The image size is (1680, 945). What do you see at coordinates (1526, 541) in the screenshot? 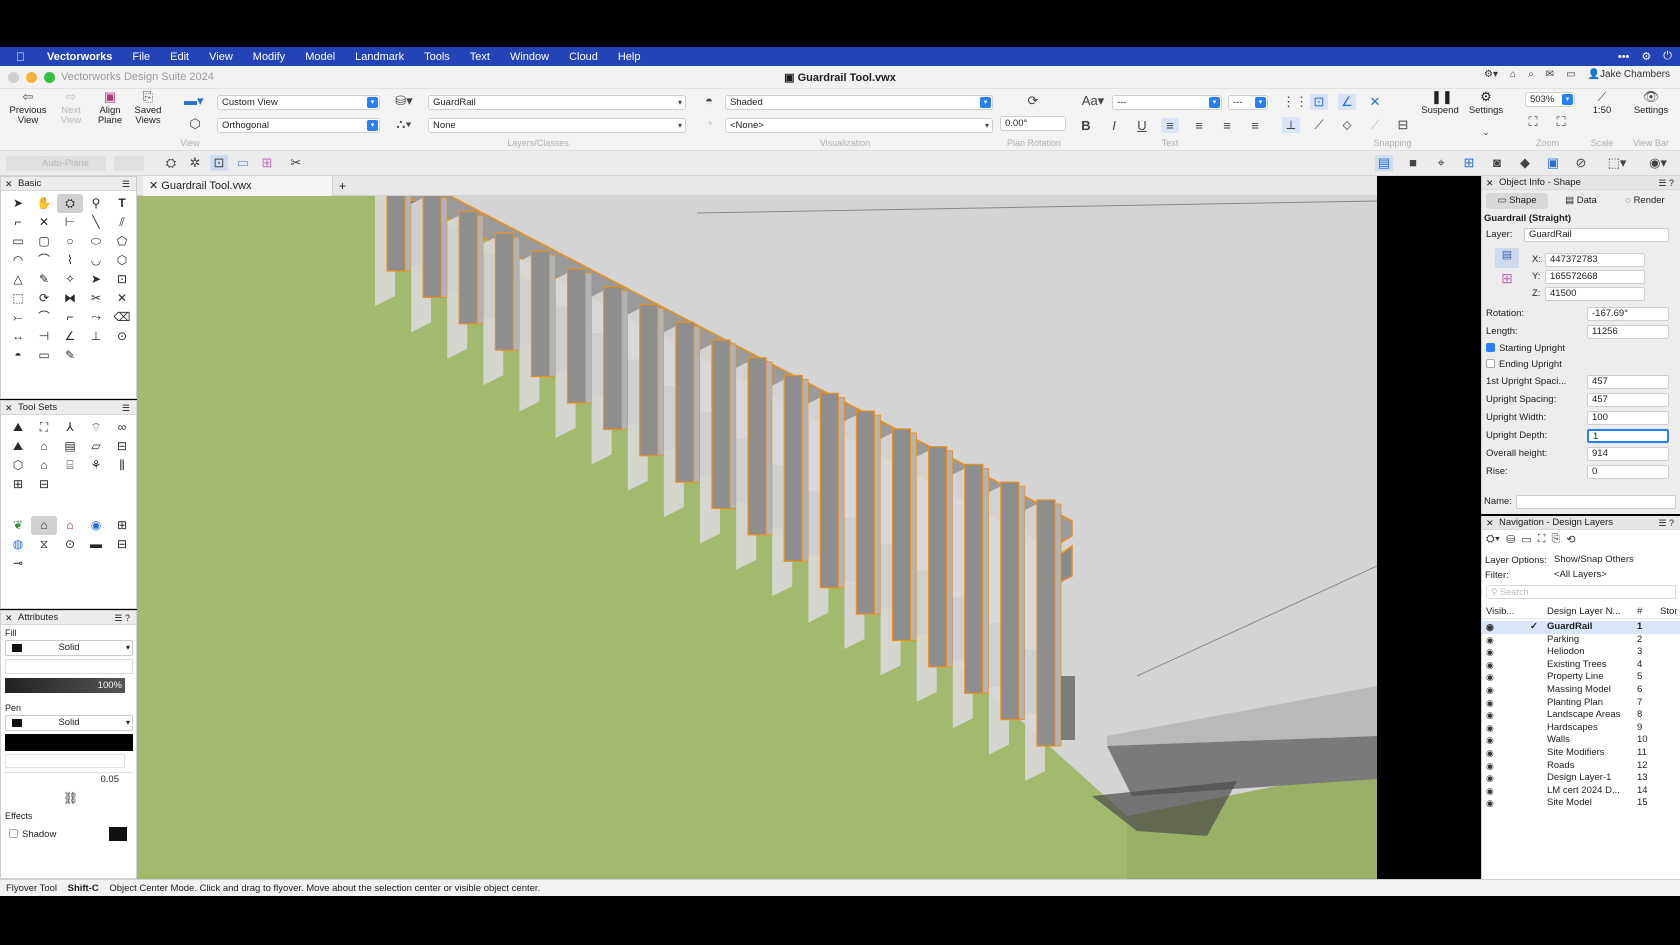
I see `sheet-layers-icon: ▭` at bounding box center [1526, 541].